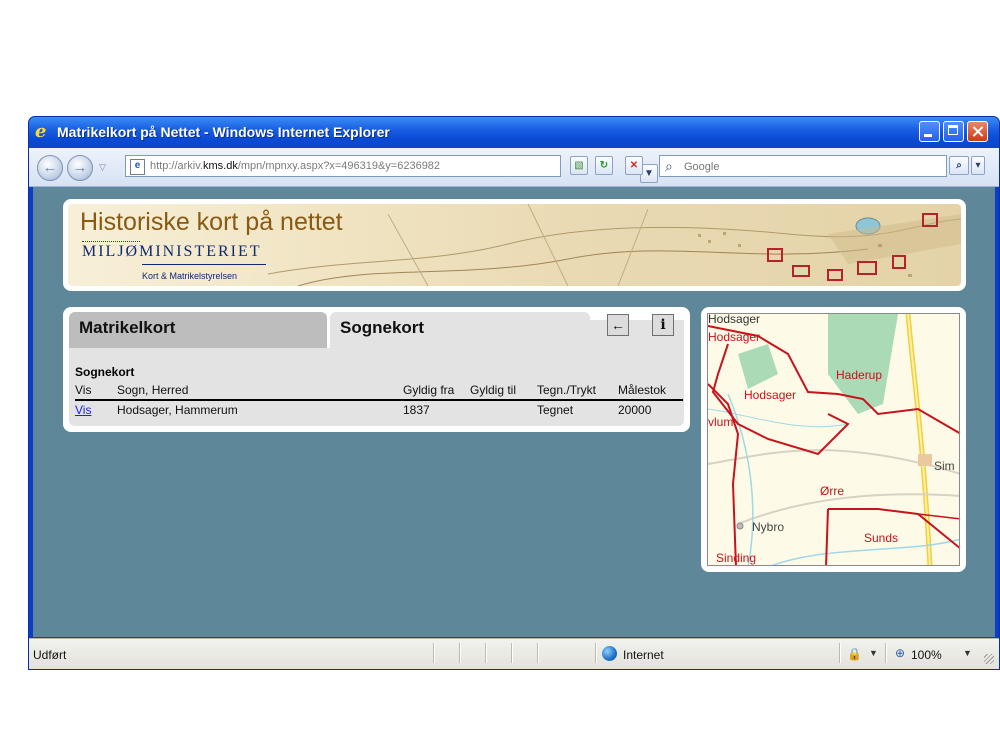 The width and height of the screenshot is (1000, 750). What do you see at coordinates (854, 654) in the screenshot?
I see `protected-mode-icon: 🔒` at bounding box center [854, 654].